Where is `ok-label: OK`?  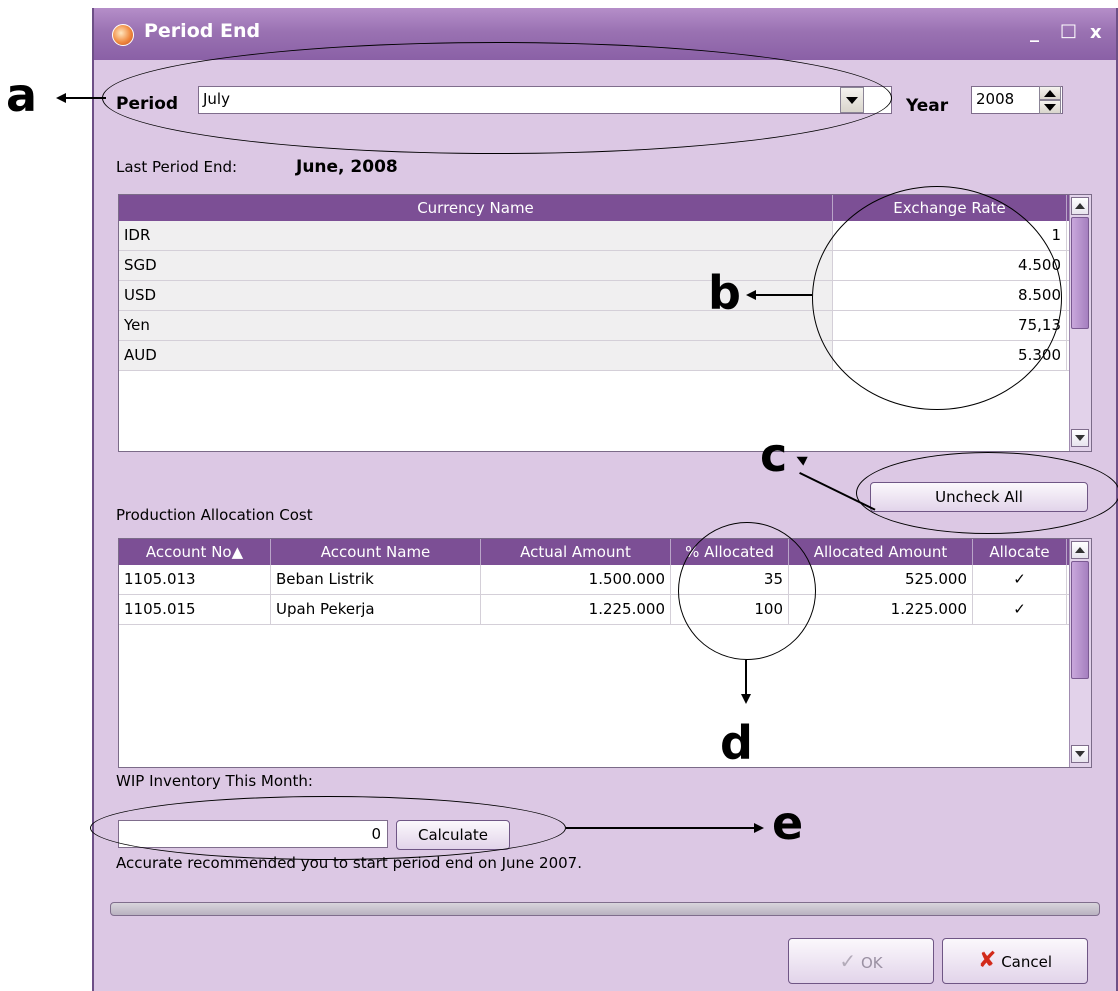 ok-label: OK is located at coordinates (871, 963).